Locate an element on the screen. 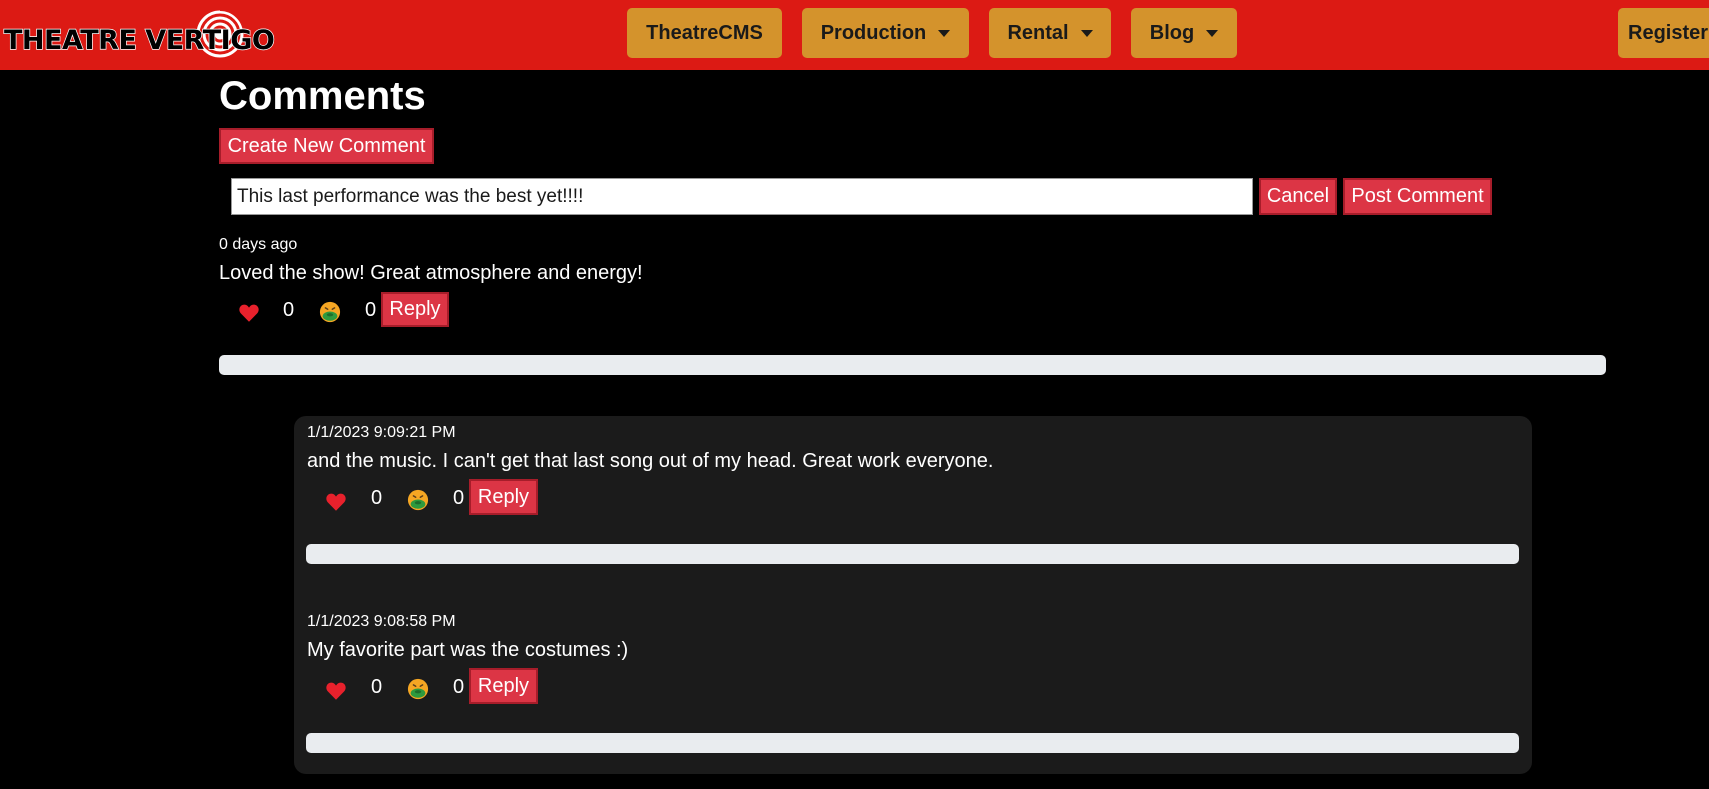 This screenshot has height=789, width=1709. nav-theatrecms-button: TheatreCMS is located at coordinates (704, 33).